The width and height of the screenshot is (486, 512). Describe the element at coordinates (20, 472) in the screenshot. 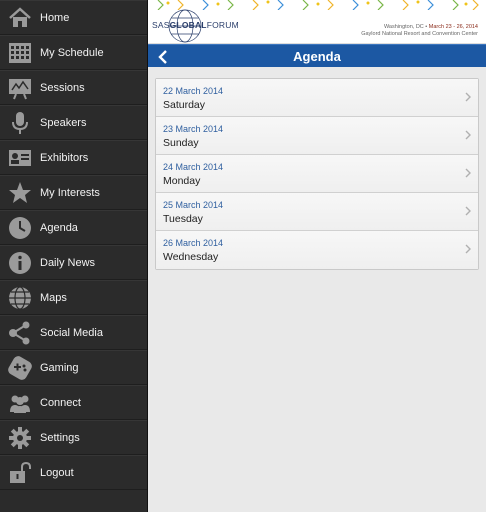

I see `unlock-icon` at that location.